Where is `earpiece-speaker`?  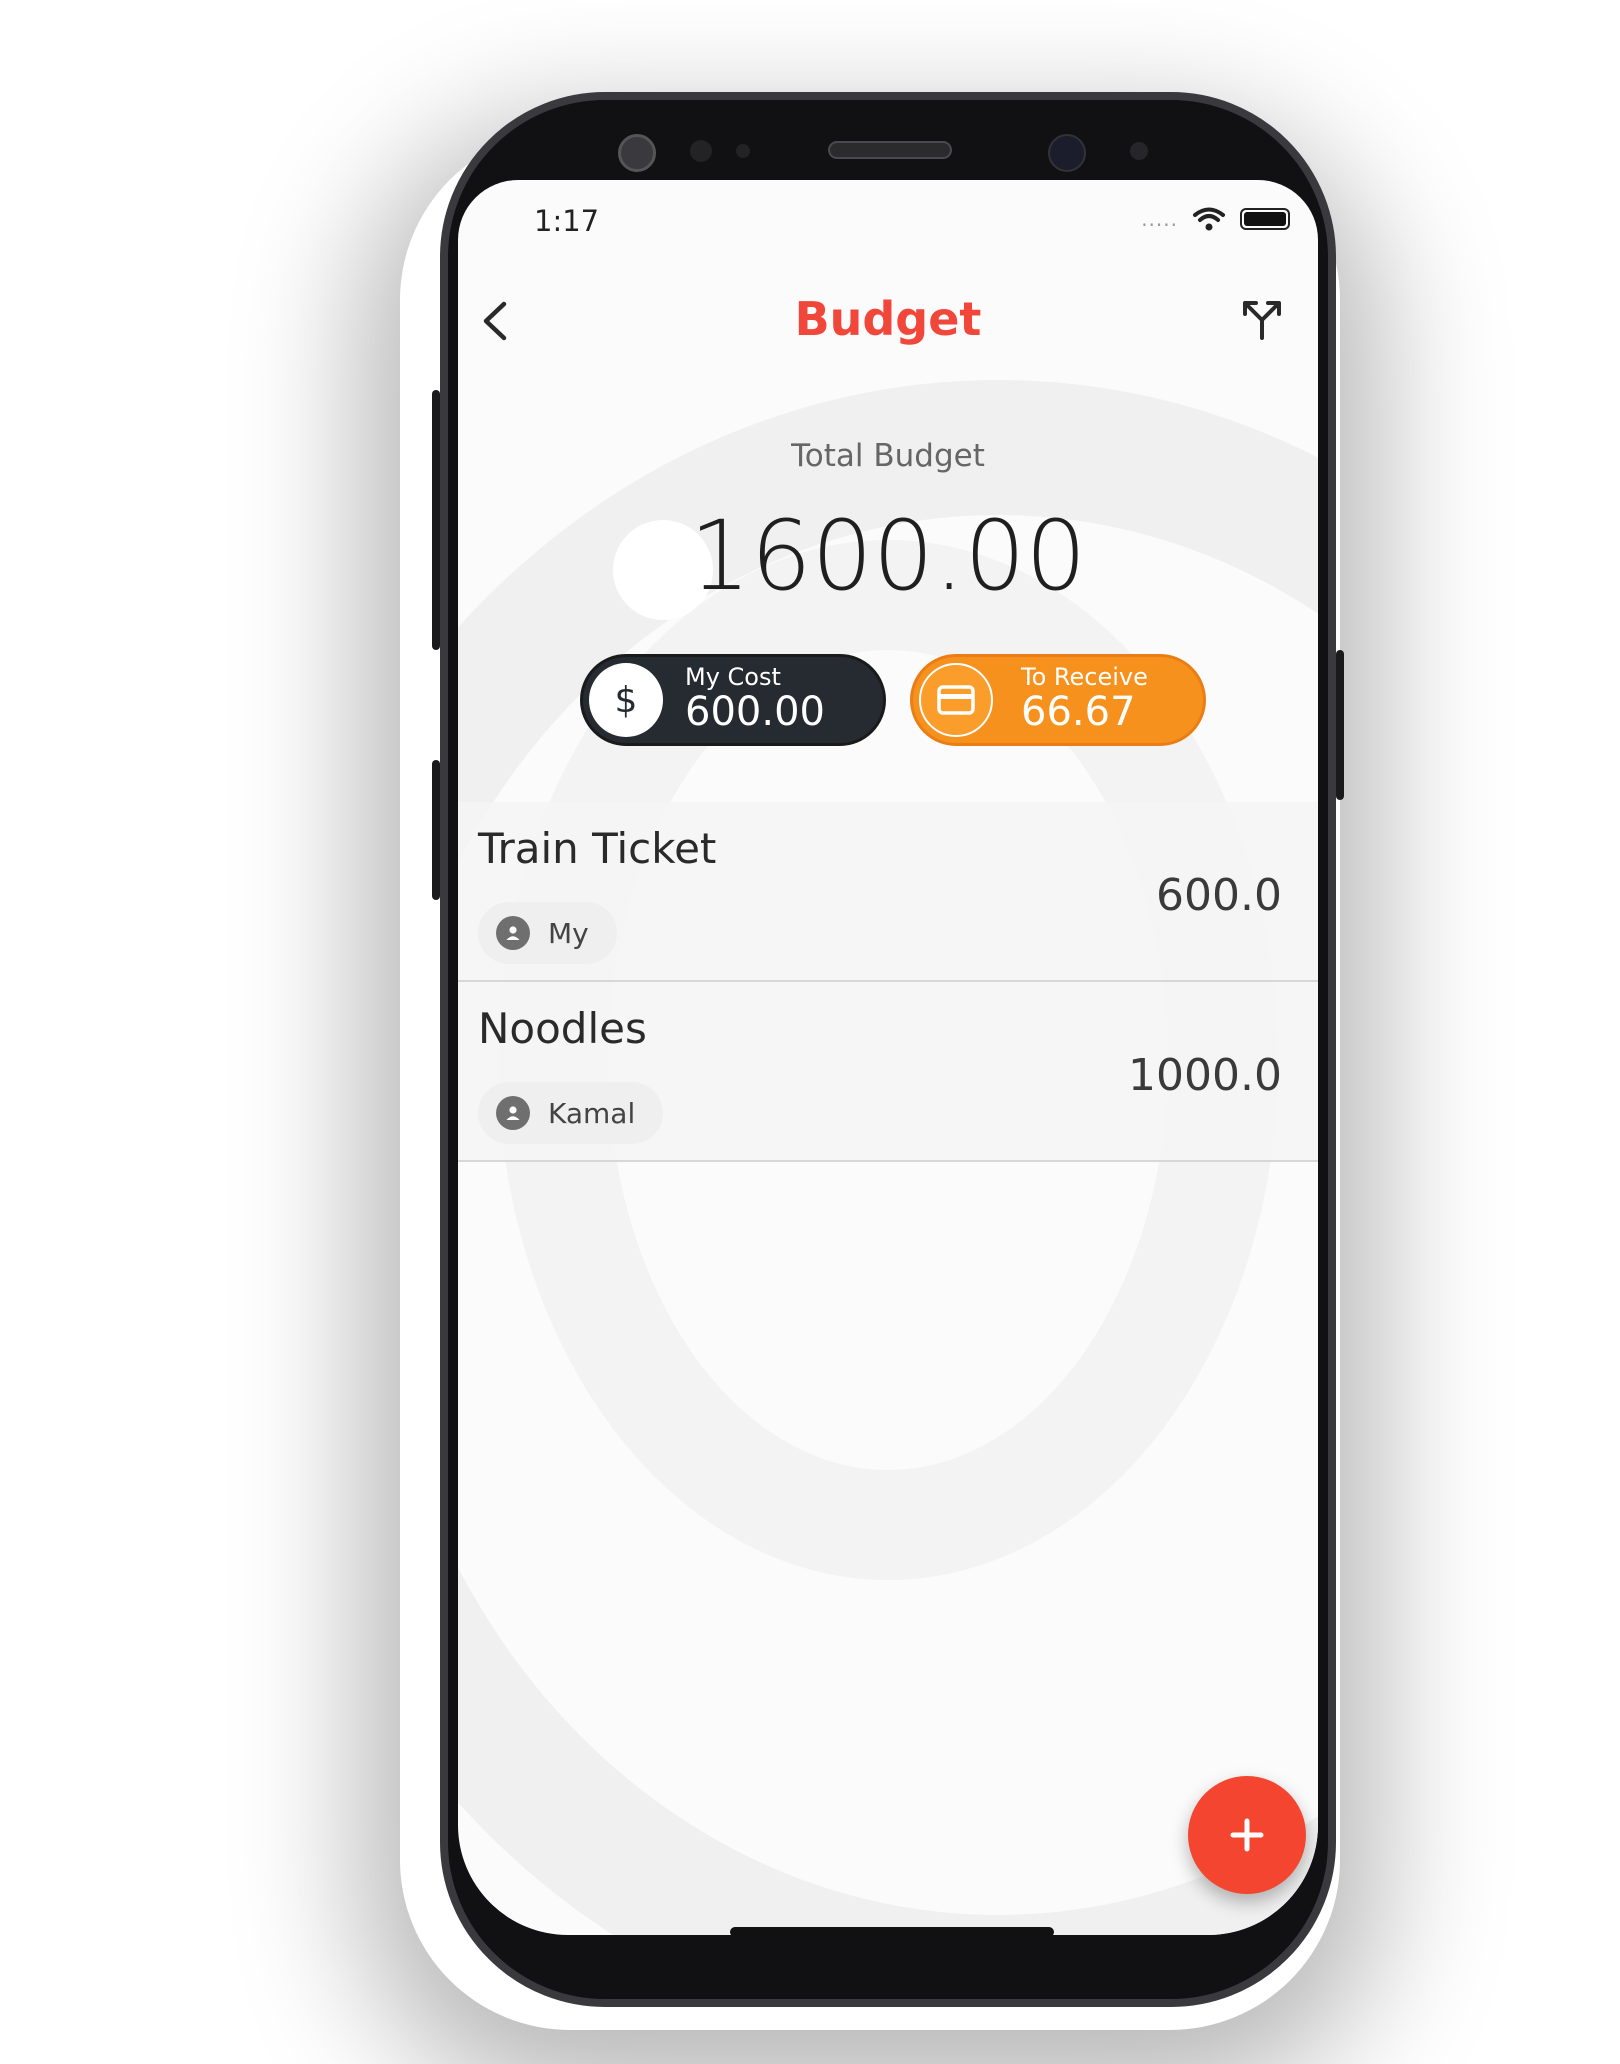 earpiece-speaker is located at coordinates (890, 150).